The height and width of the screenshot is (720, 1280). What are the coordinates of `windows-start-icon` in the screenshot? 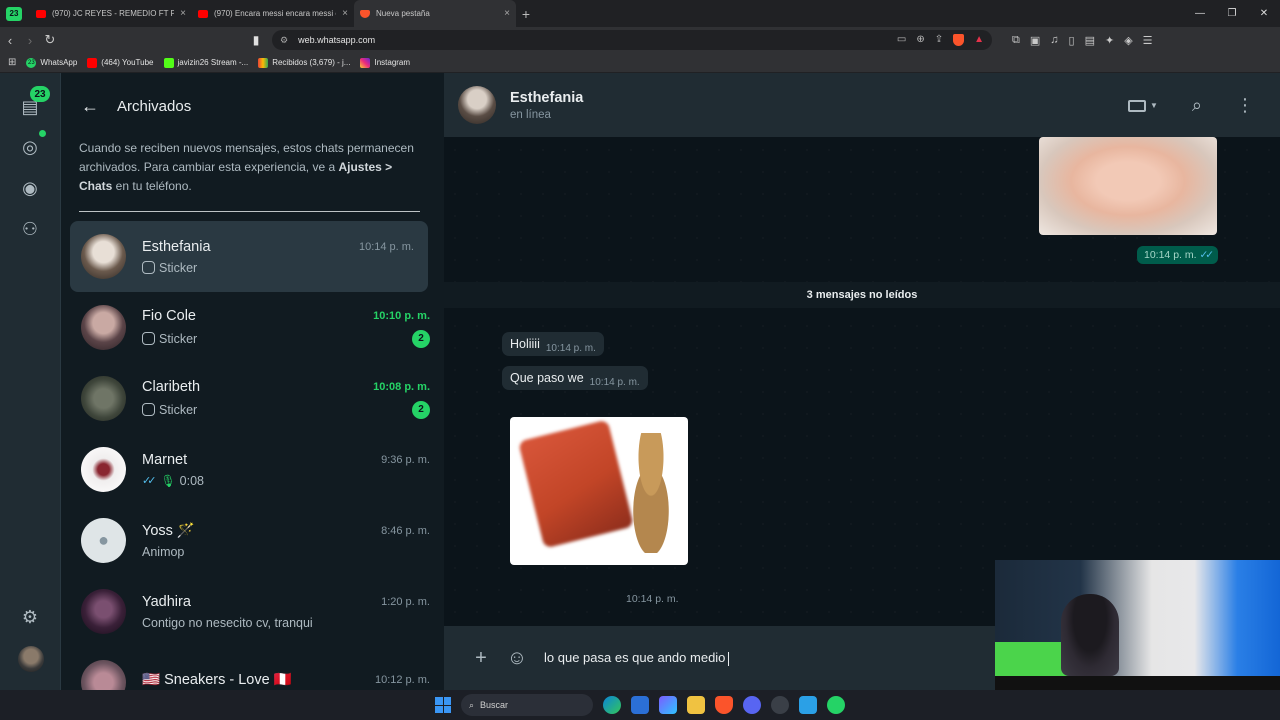 It's located at (443, 705).